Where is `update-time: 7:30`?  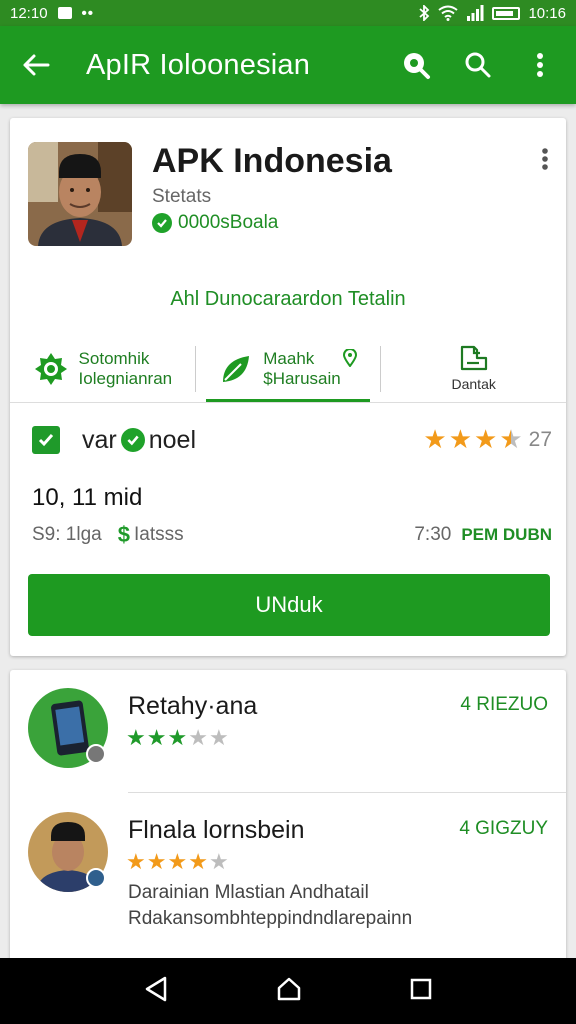
update-time: 7:30 is located at coordinates (433, 534).